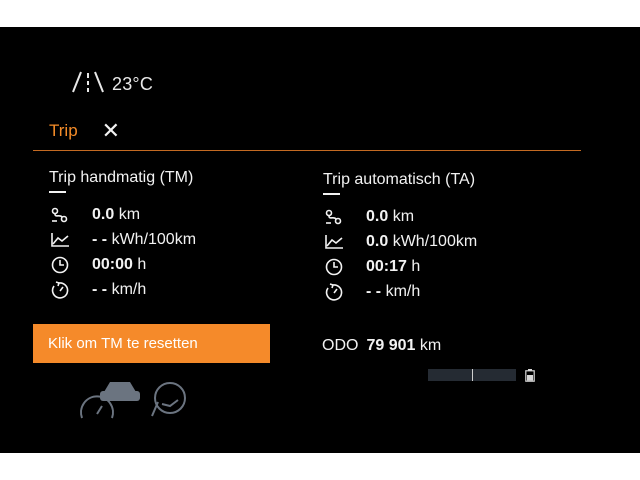 This screenshot has height=480, width=640. I want to click on header-divider, so click(307, 150).